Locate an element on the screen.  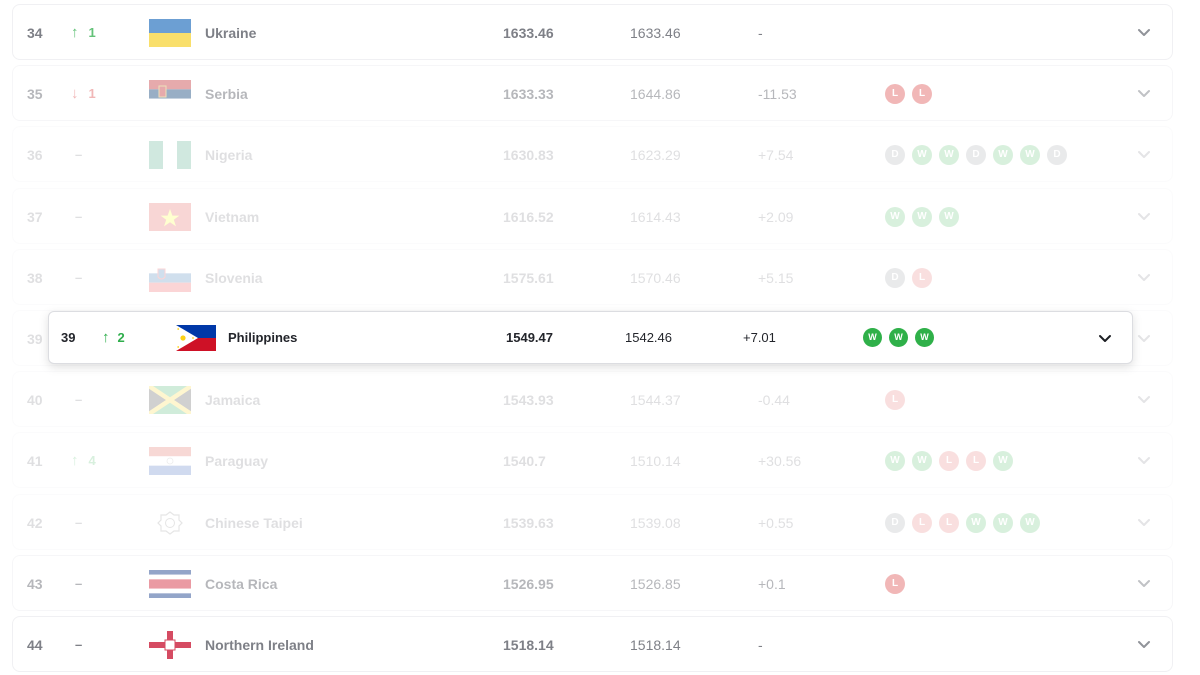
country-name: Nigeria is located at coordinates (229, 155).